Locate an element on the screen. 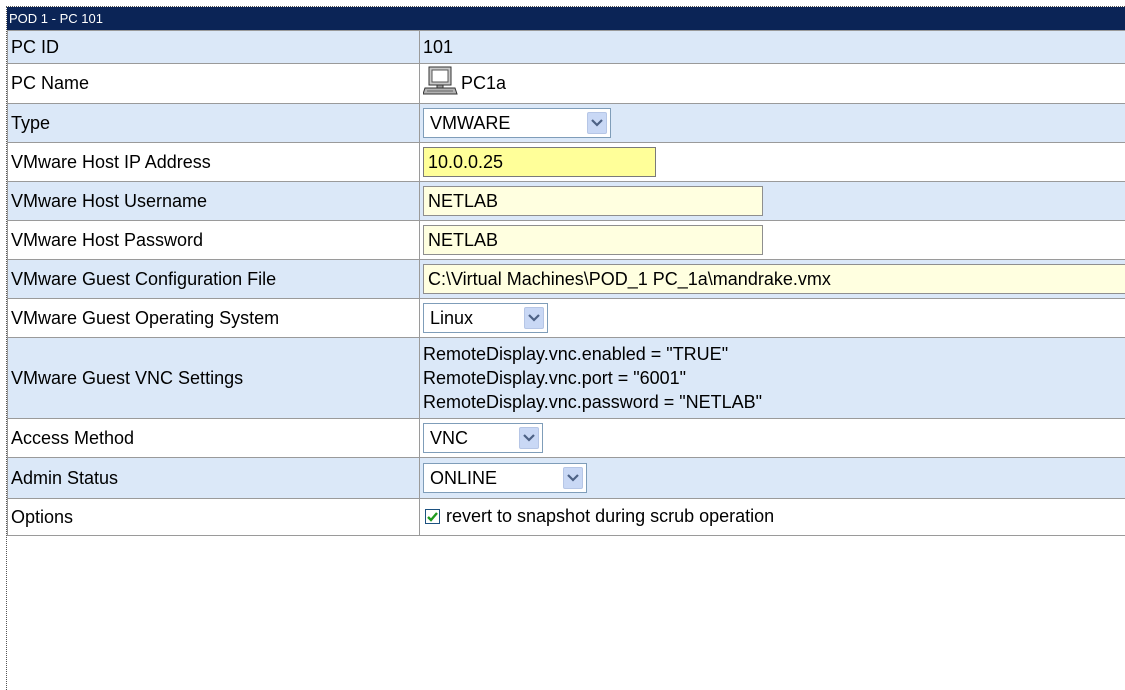  access-method-label: Access Method is located at coordinates (213, 438).